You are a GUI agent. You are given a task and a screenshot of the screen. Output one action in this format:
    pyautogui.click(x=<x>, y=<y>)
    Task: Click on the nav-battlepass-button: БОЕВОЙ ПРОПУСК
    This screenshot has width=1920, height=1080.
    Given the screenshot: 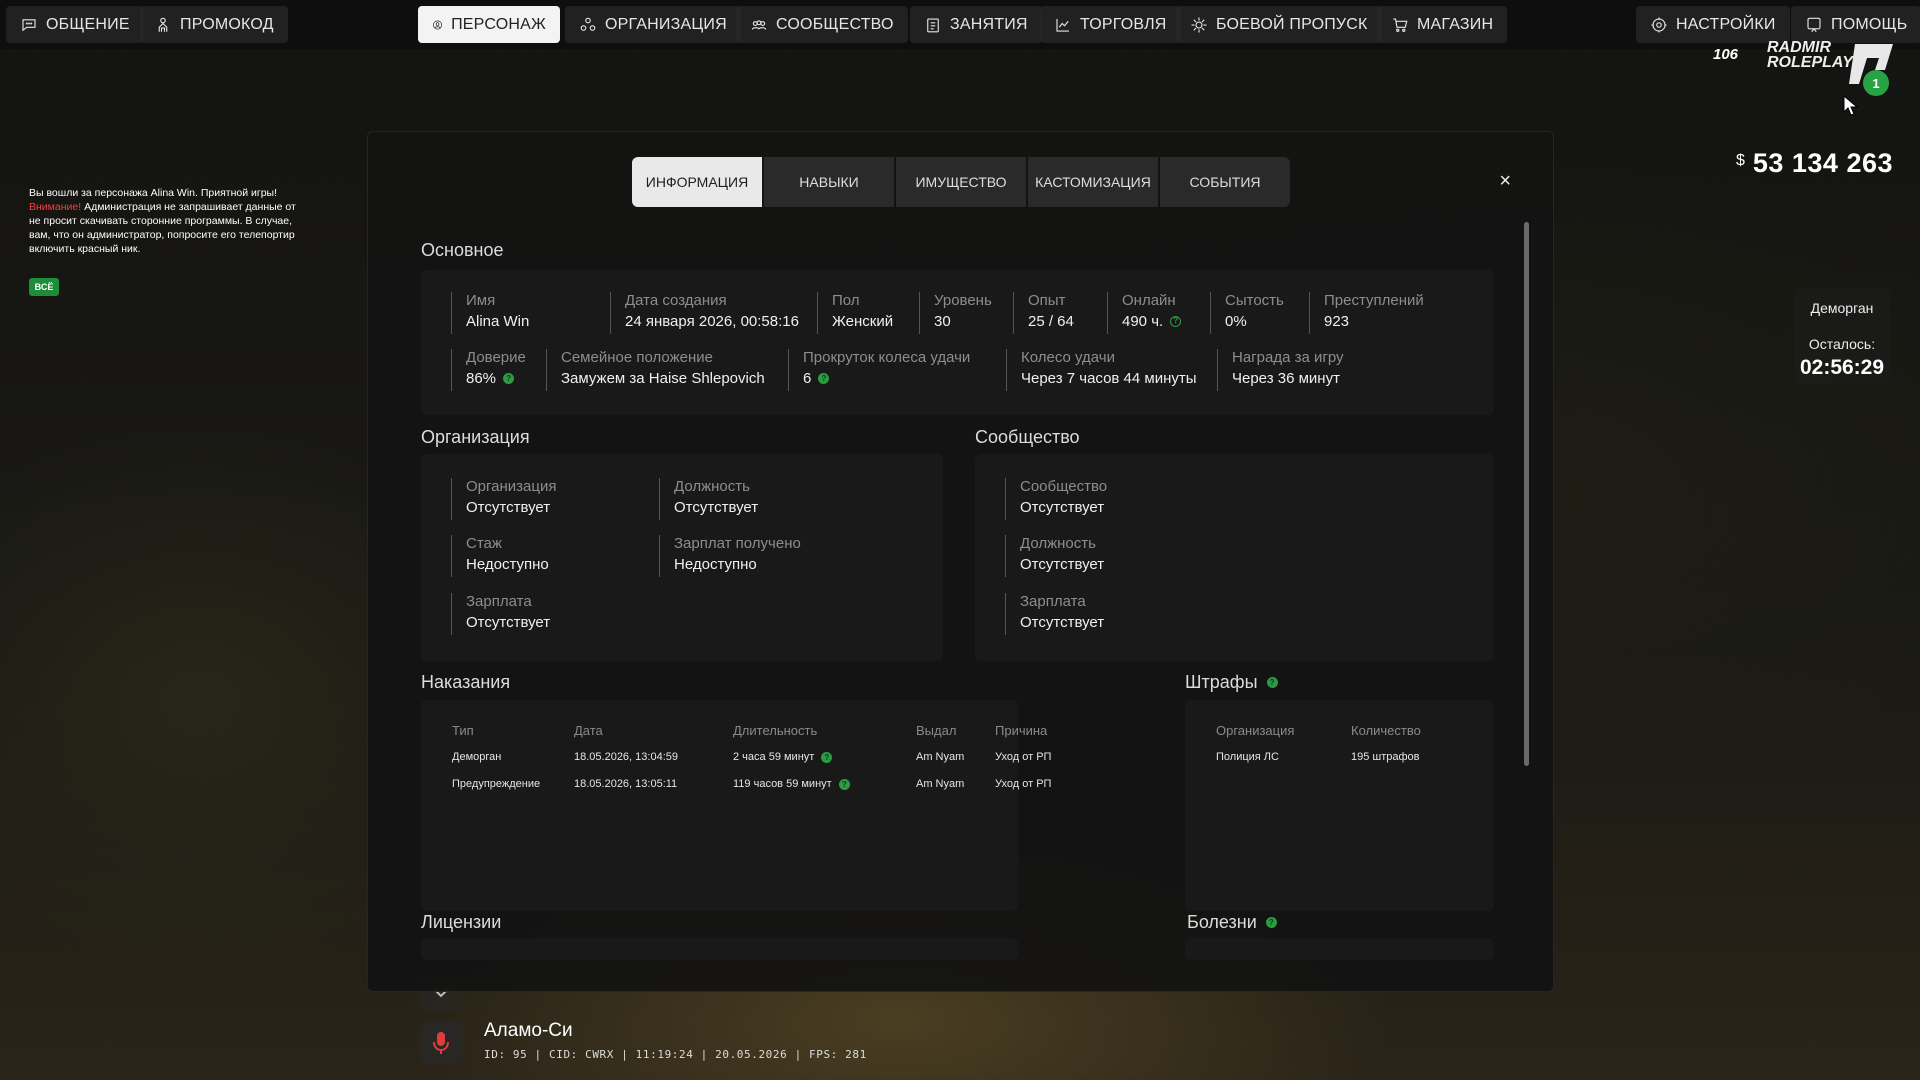 What is the action you would take?
    pyautogui.click(x=1279, y=24)
    